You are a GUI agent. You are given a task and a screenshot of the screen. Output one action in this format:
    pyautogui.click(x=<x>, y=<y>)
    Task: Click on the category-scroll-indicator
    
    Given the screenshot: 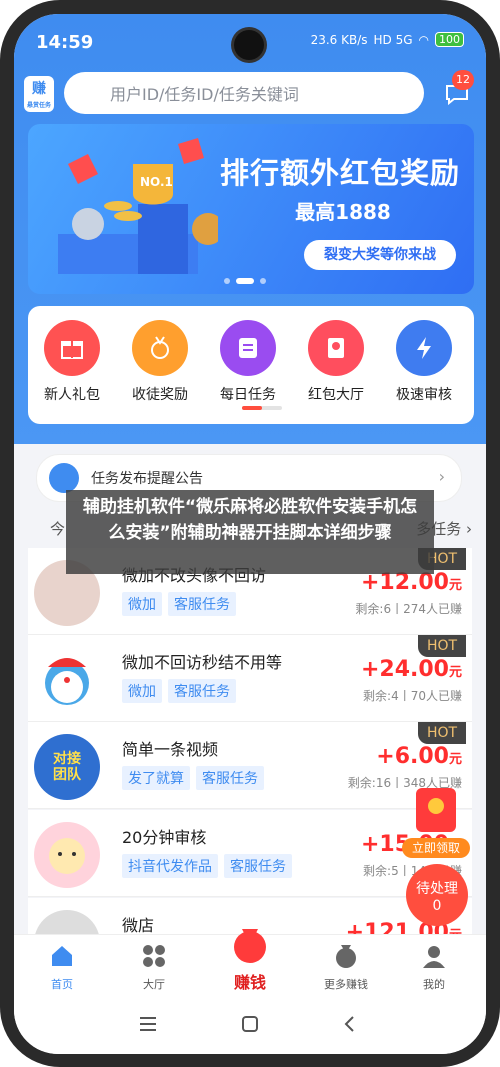 What is the action you would take?
    pyautogui.click(x=262, y=408)
    